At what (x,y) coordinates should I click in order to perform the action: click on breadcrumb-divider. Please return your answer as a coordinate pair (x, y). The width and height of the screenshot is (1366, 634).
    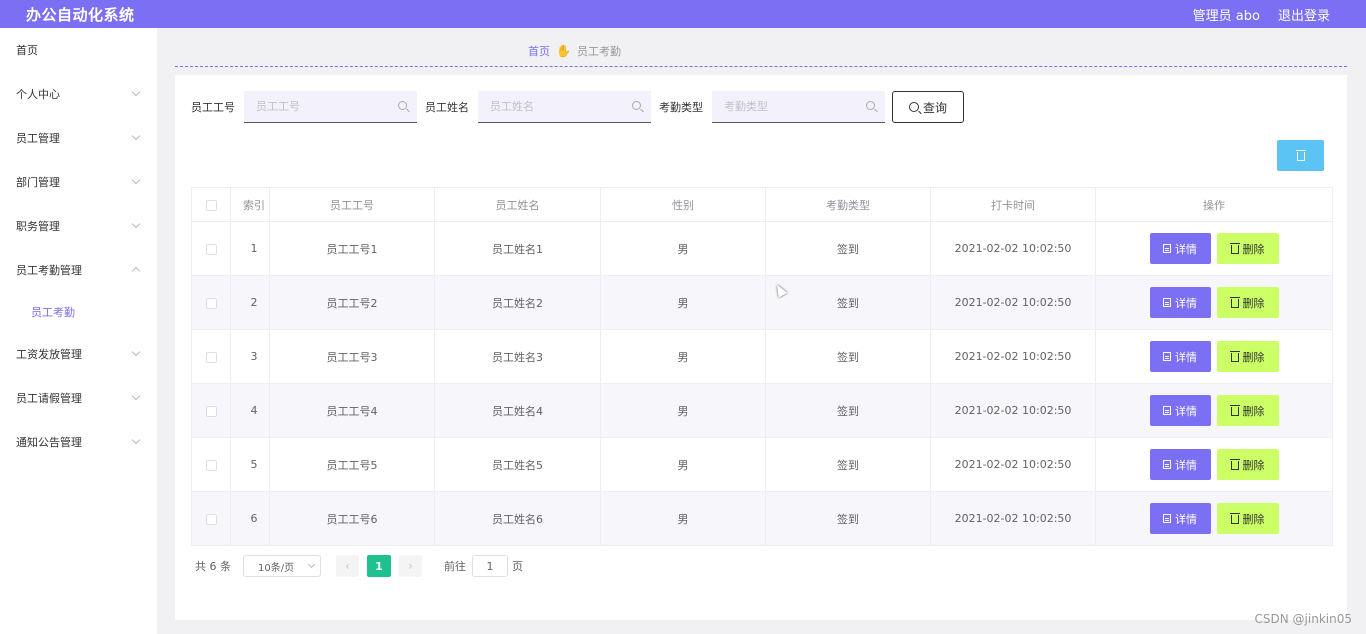
    Looking at the image, I should click on (761, 66).